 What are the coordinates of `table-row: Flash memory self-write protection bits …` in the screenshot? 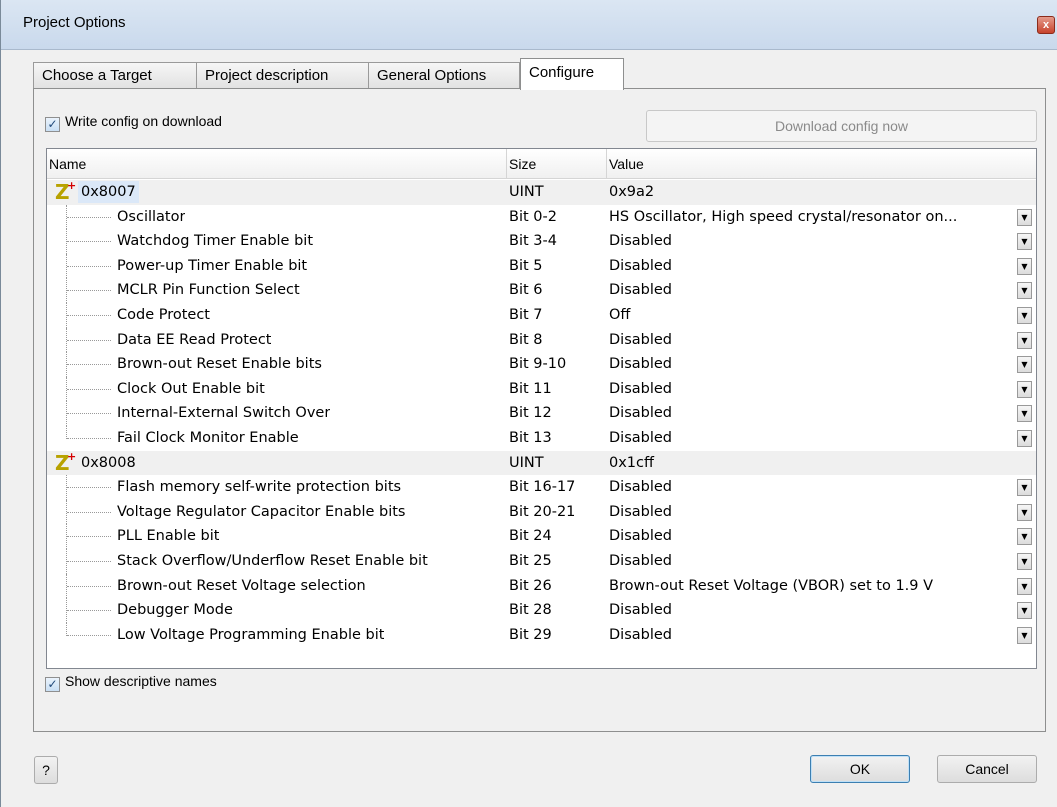 It's located at (541, 487).